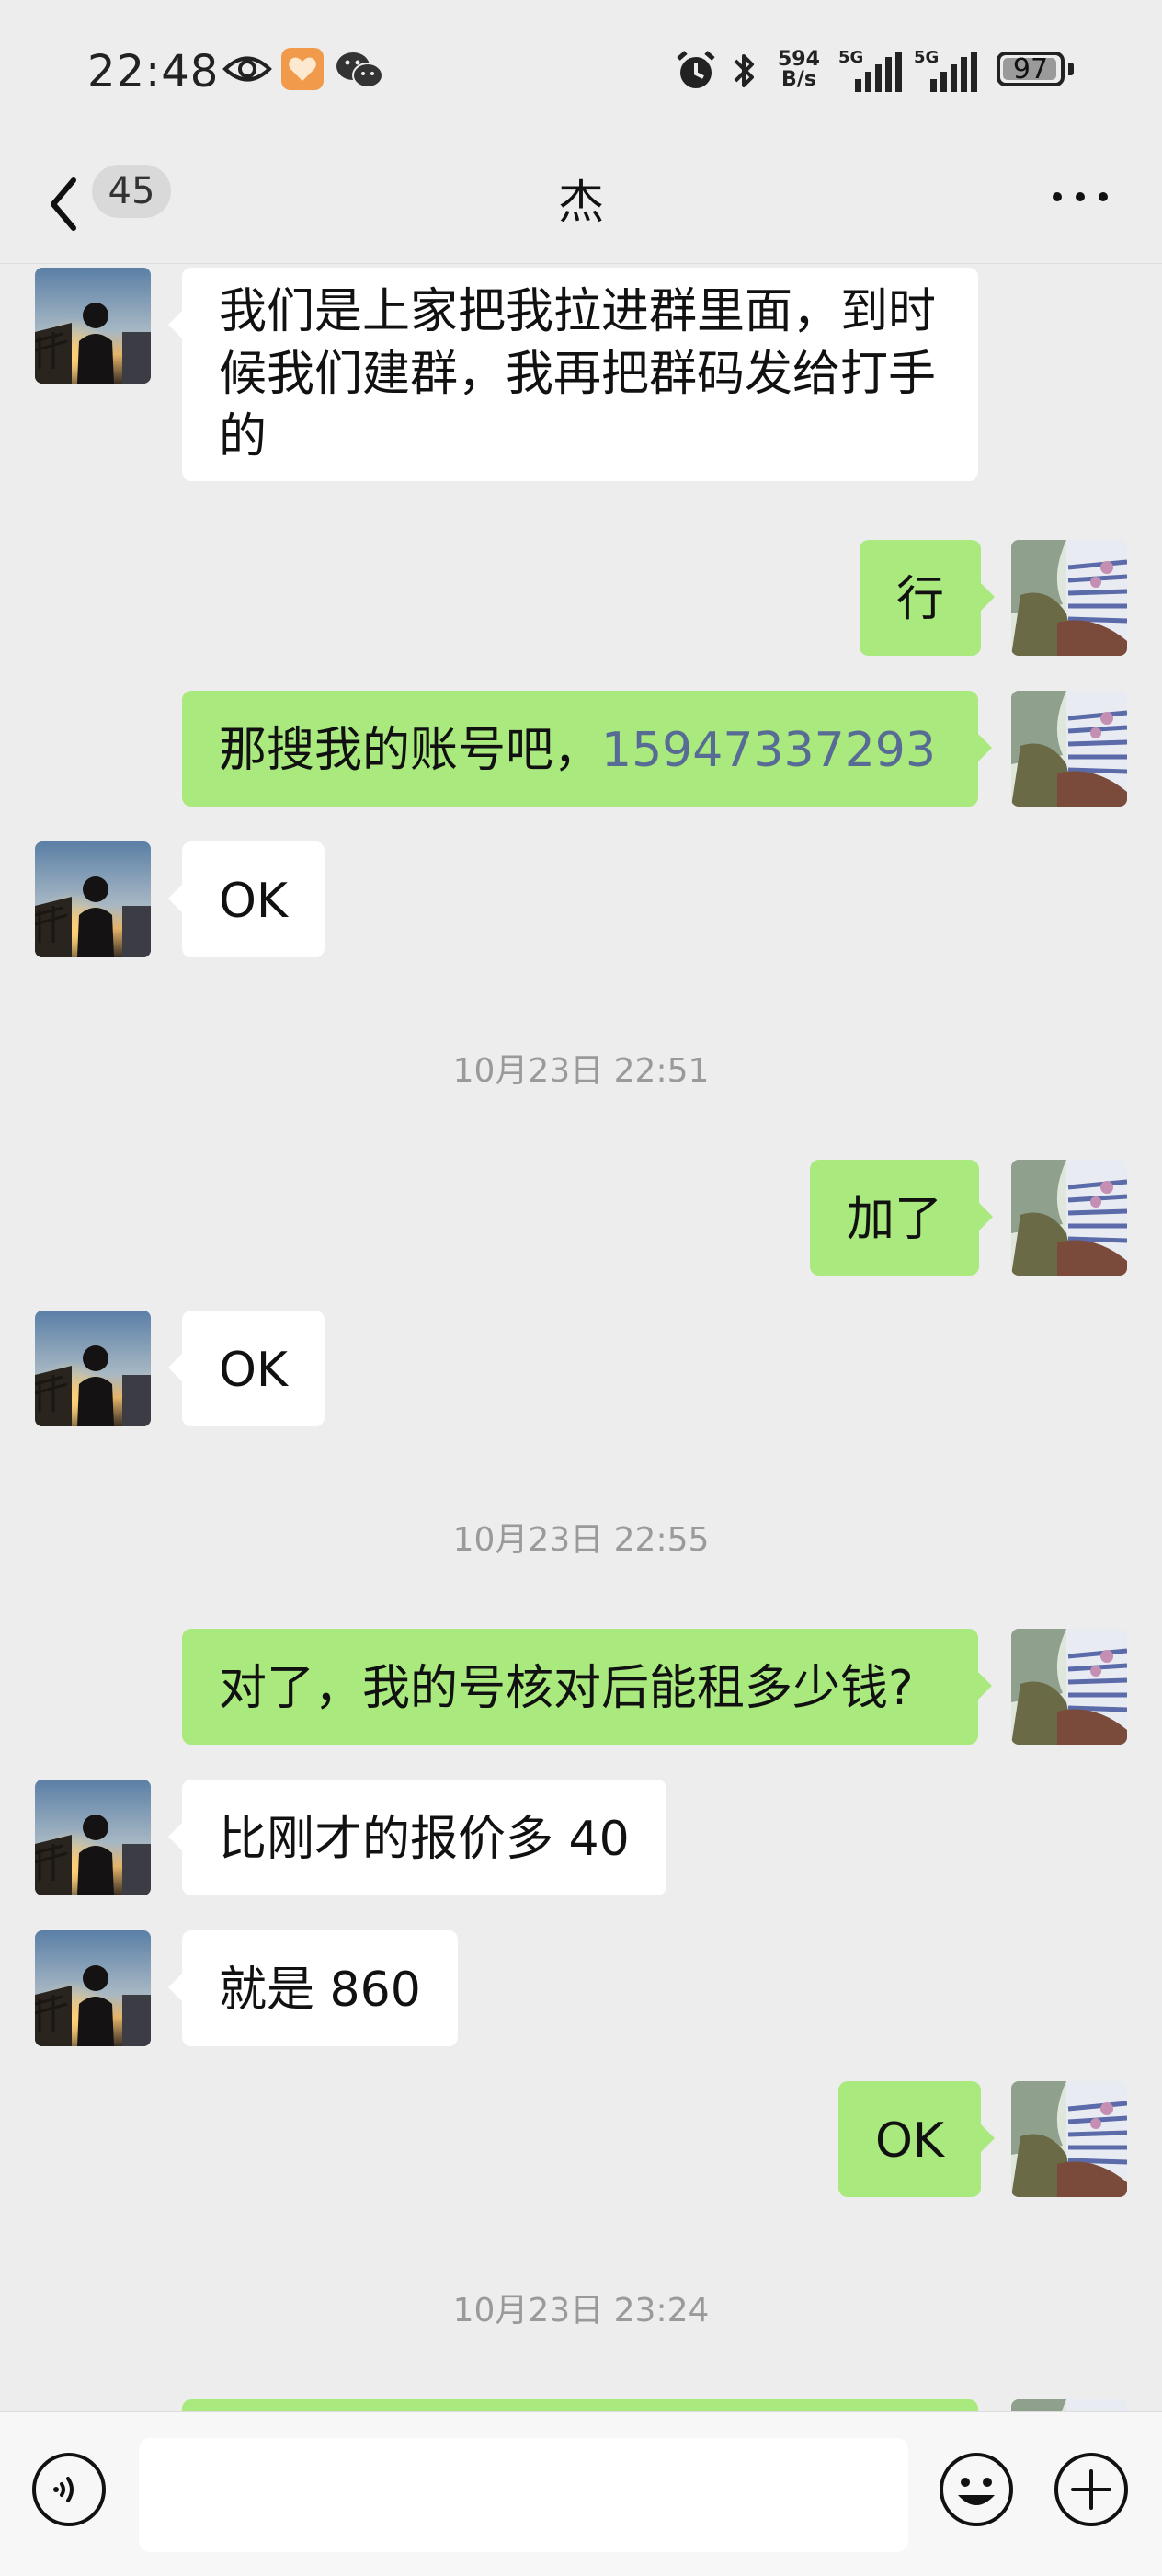 This screenshot has height=2576, width=1162. What do you see at coordinates (581, 1540) in the screenshot?
I see `message-timestamp: 10月23日 22:55` at bounding box center [581, 1540].